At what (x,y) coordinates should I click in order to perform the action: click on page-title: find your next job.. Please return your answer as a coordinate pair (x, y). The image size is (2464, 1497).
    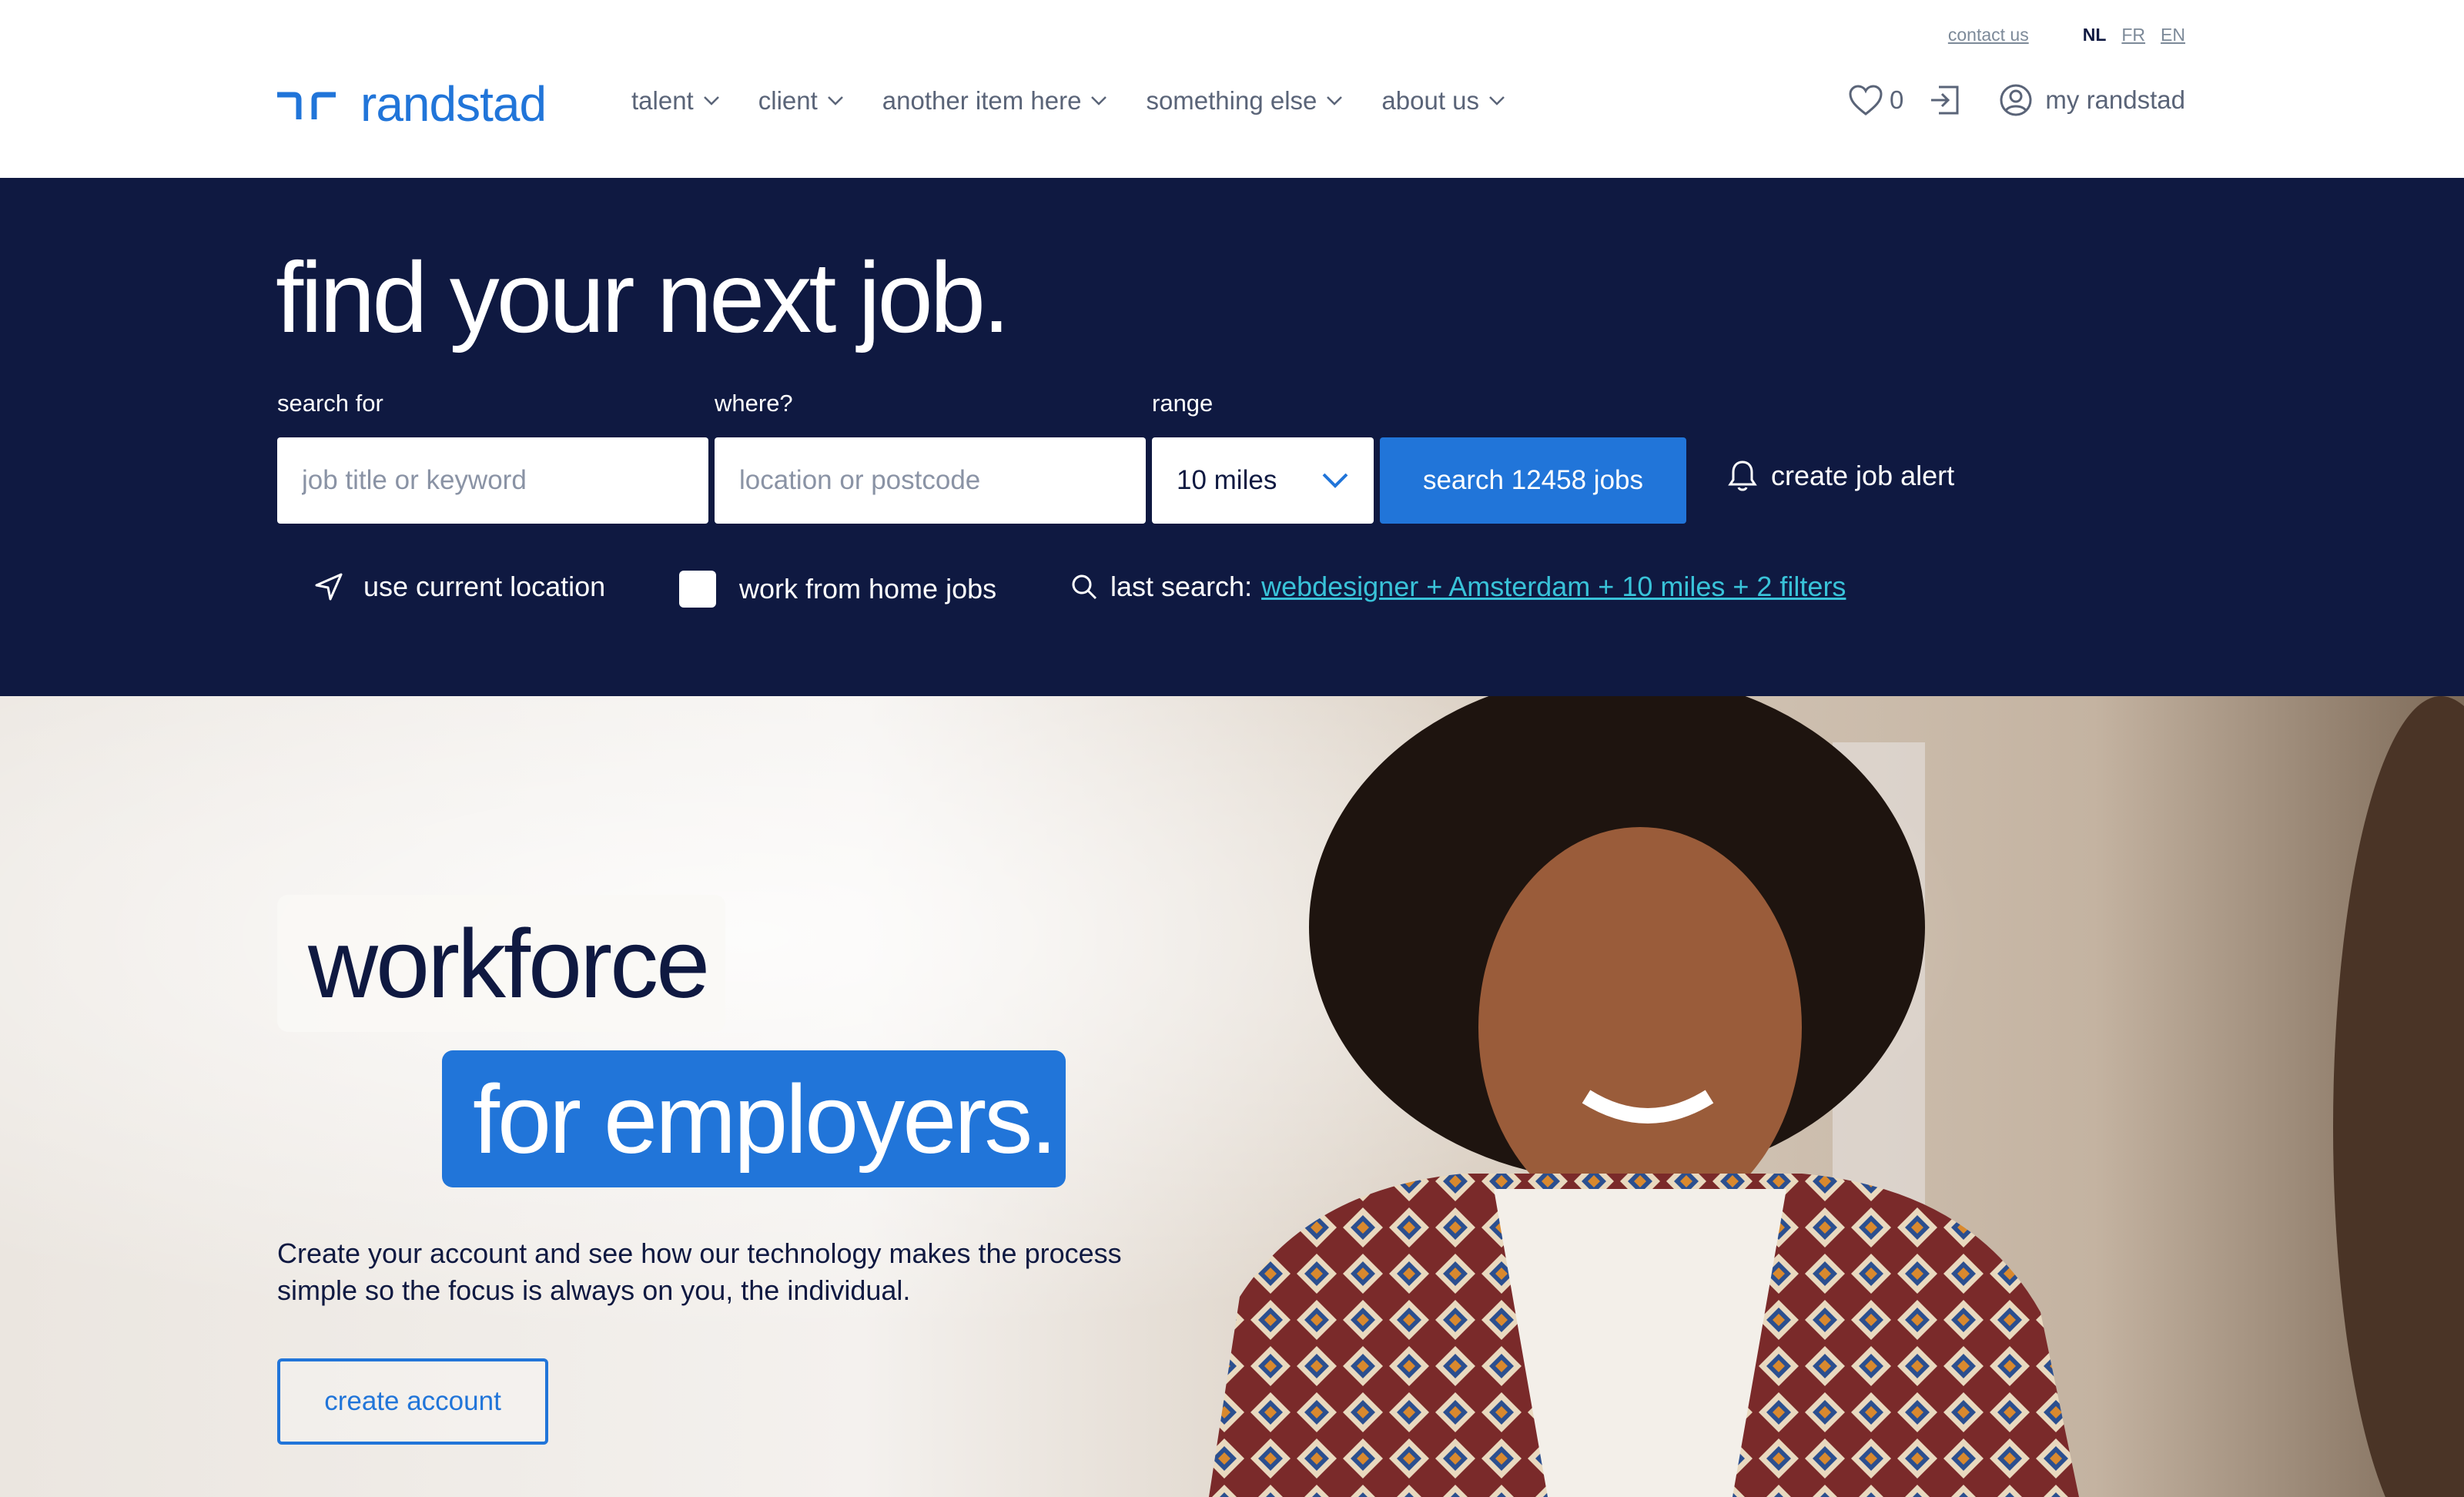
    Looking at the image, I should click on (643, 297).